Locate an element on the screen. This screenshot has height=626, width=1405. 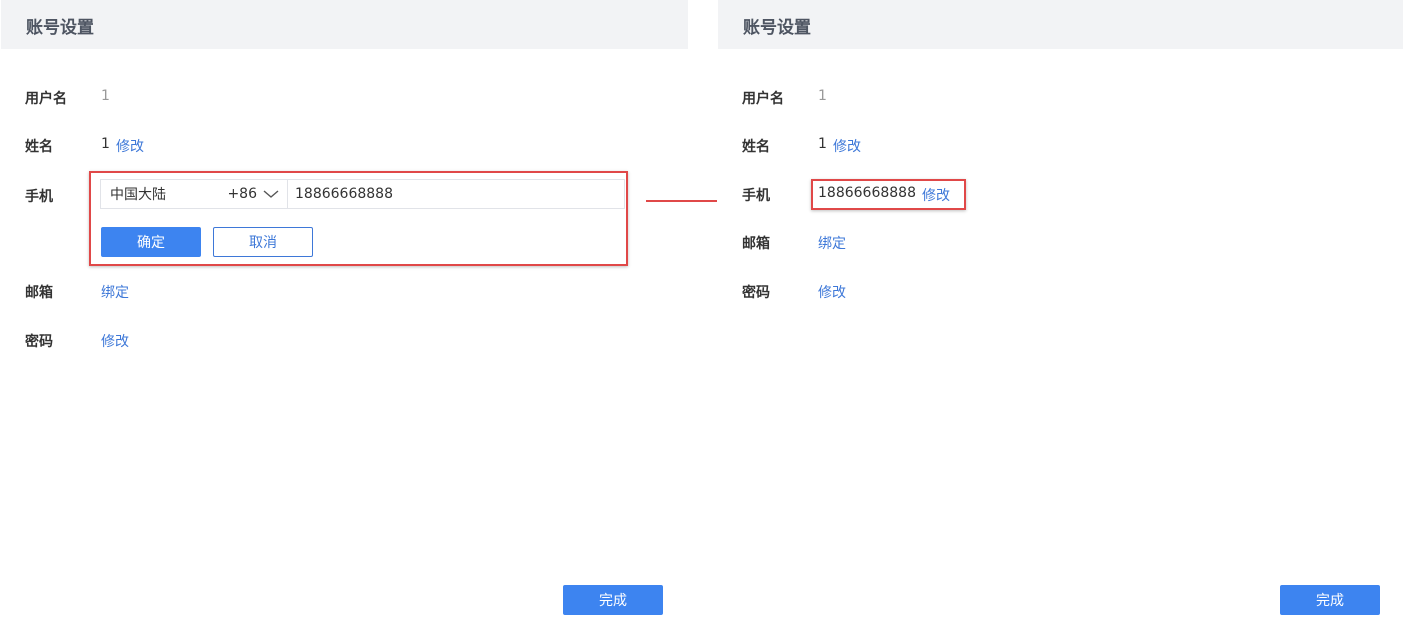
region-code-select: 中国大陆 +86 is located at coordinates (194, 194).